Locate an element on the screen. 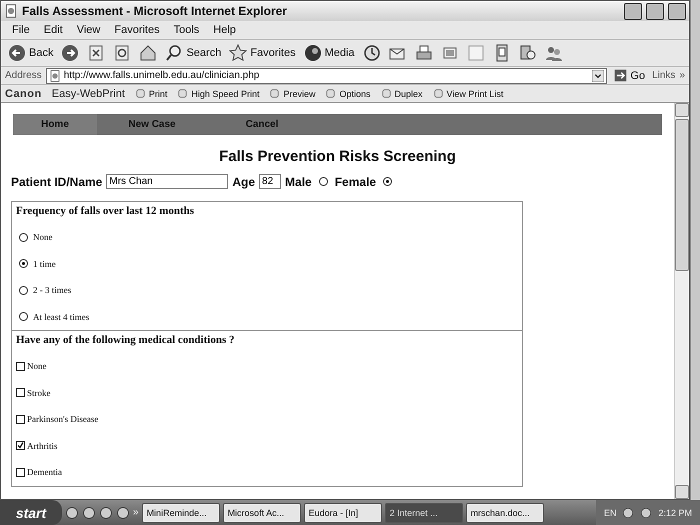  check-icon is located at coordinates (20, 446).